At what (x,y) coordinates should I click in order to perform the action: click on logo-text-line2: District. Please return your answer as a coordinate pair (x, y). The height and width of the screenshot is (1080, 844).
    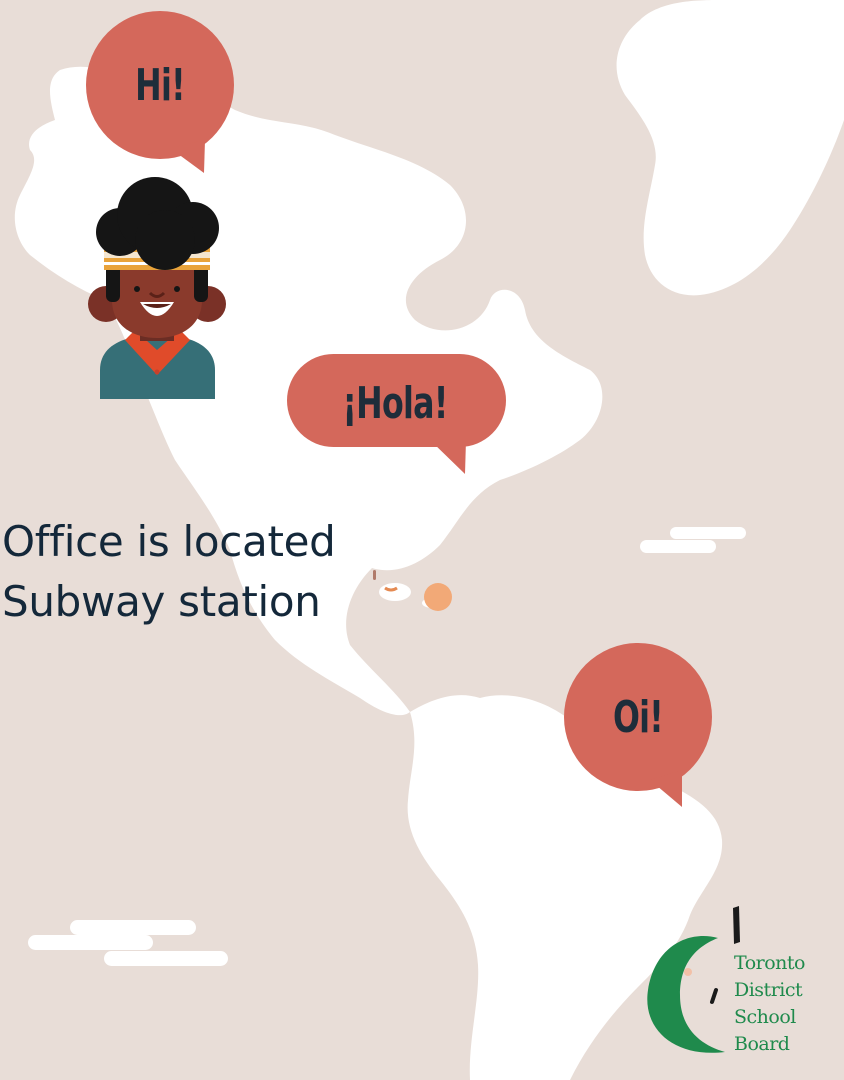
    Looking at the image, I should click on (768, 990).